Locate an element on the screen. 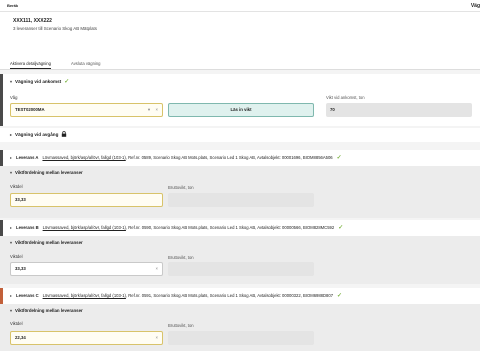 This screenshot has height=351, width=480. vag-label: Våg is located at coordinates (14, 97).